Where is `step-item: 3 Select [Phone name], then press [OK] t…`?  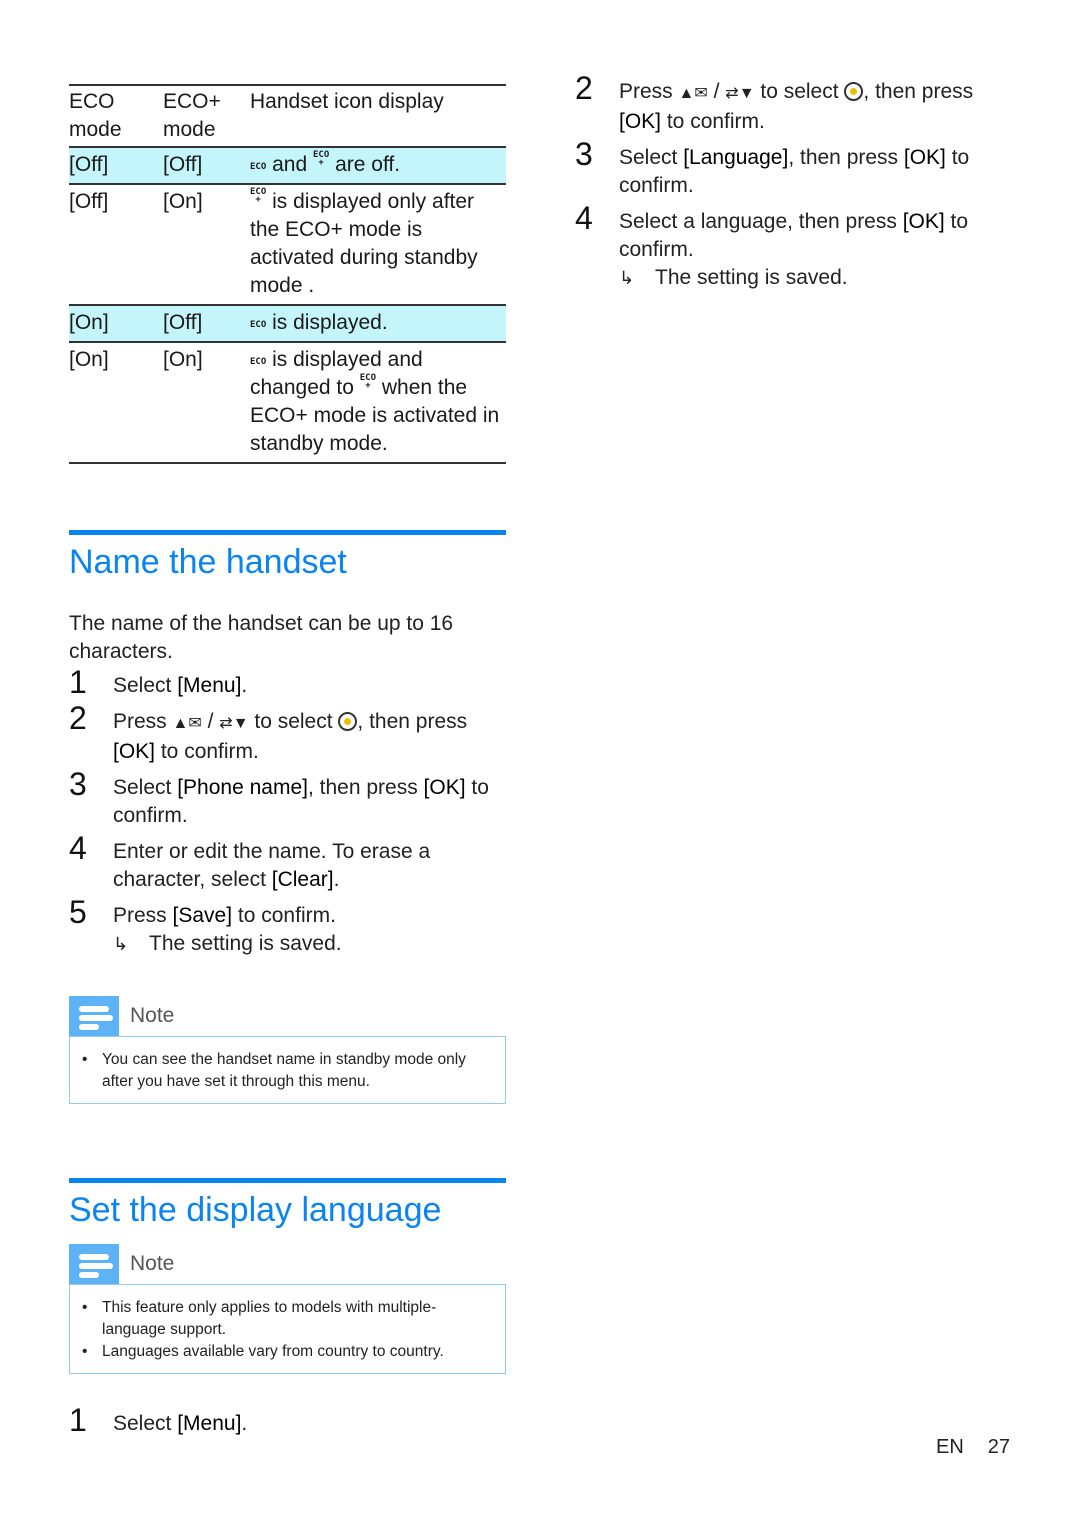 step-item: 3 Select [Phone name], then press [OK] t… is located at coordinates (279, 796).